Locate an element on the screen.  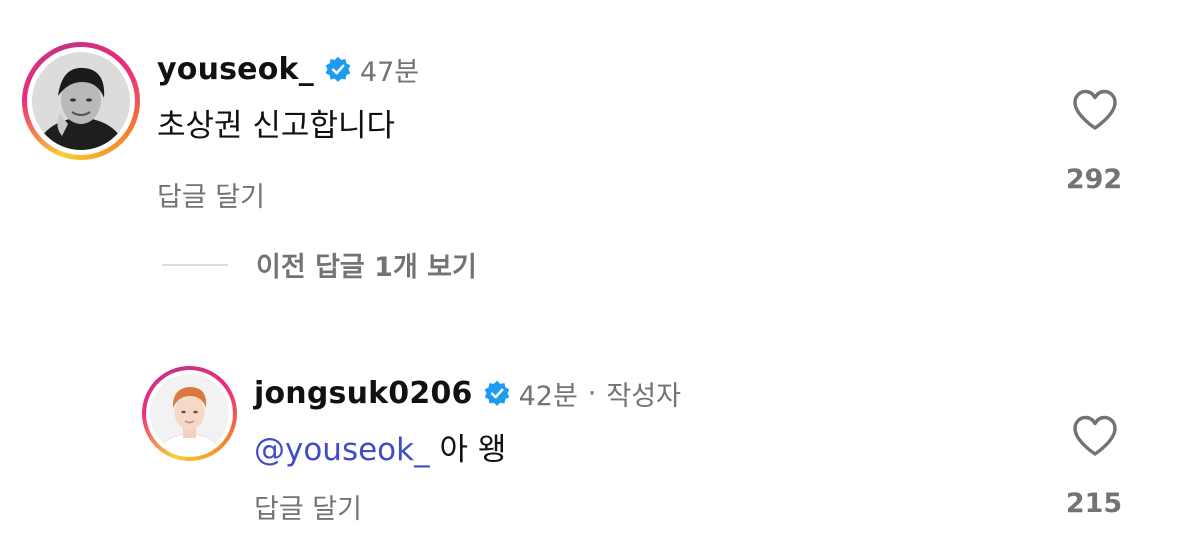
view-replies-label: 이전 답글 1개 보기 is located at coordinates (366, 267).